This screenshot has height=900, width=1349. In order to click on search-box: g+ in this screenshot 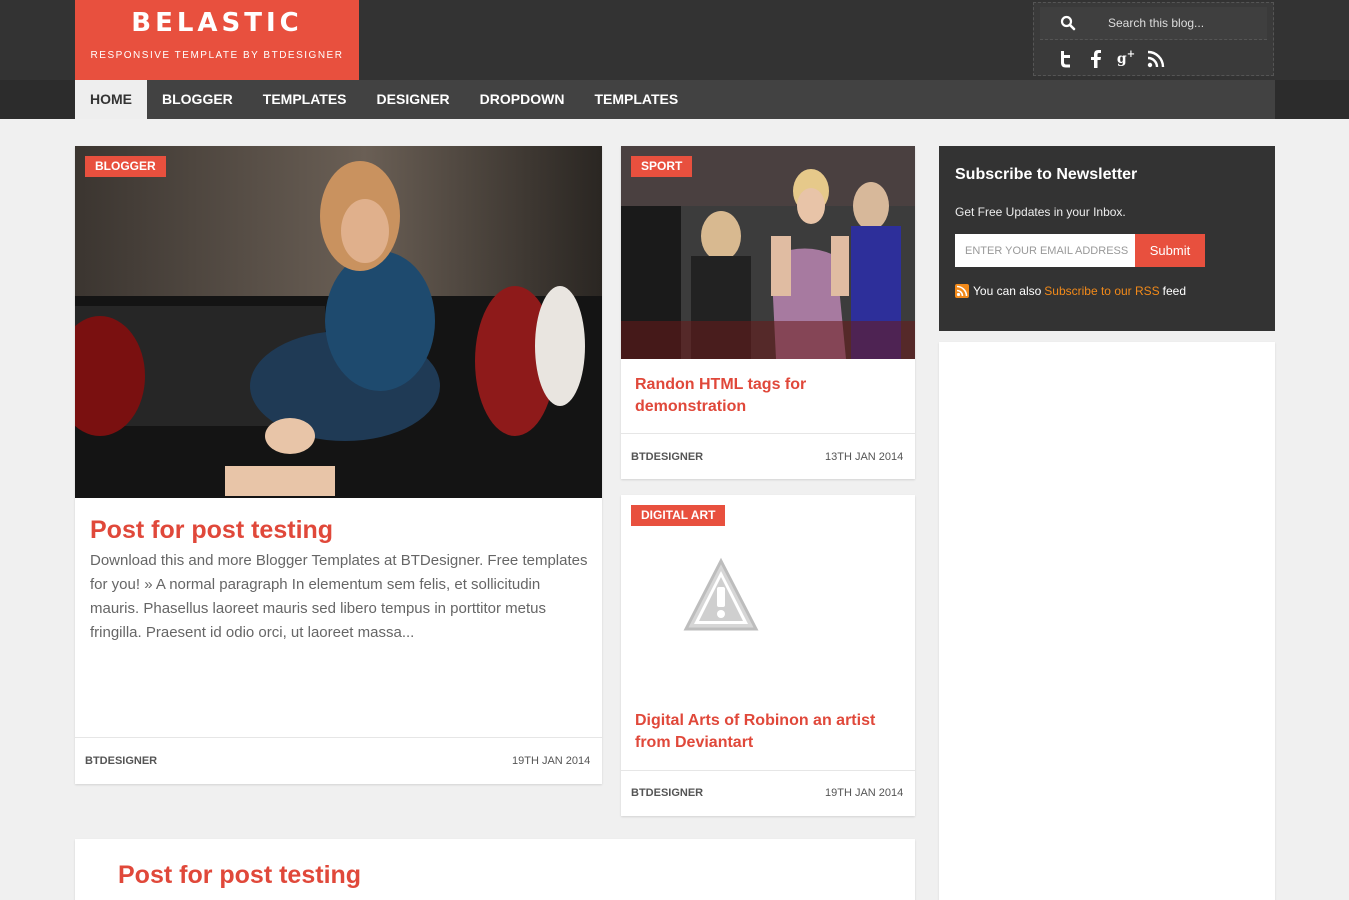, I will do `click(1153, 39)`.